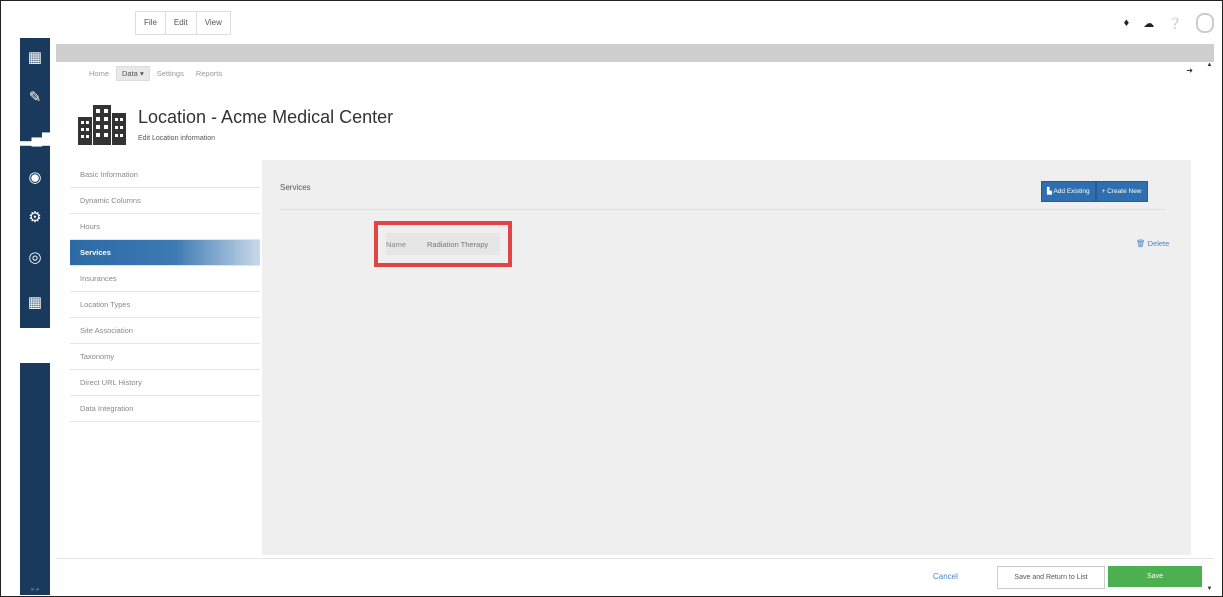  Describe the element at coordinates (37, 316) in the screenshot. I see `left-nav: ▦ ✎ ▂▄▆ ◉ ⚙ ◎ ▦ » »` at that location.